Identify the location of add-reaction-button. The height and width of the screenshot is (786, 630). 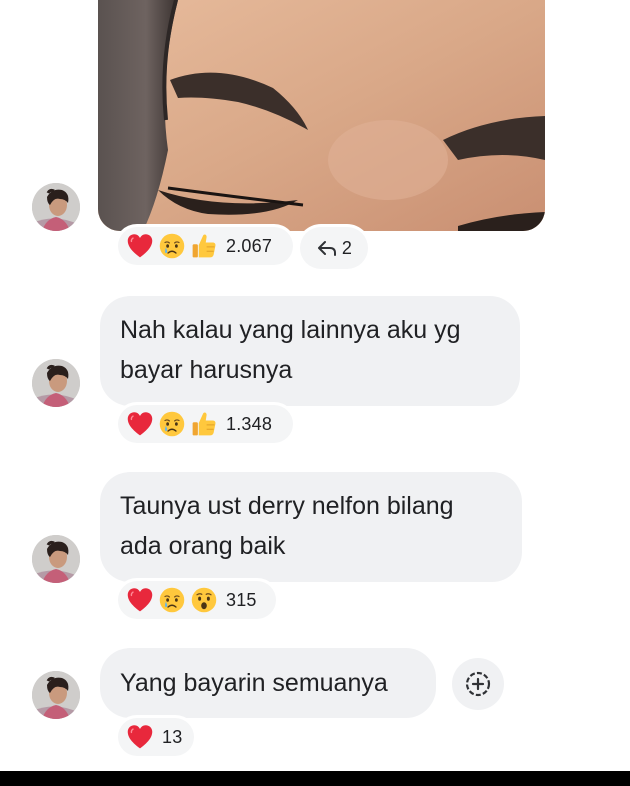
(478, 684).